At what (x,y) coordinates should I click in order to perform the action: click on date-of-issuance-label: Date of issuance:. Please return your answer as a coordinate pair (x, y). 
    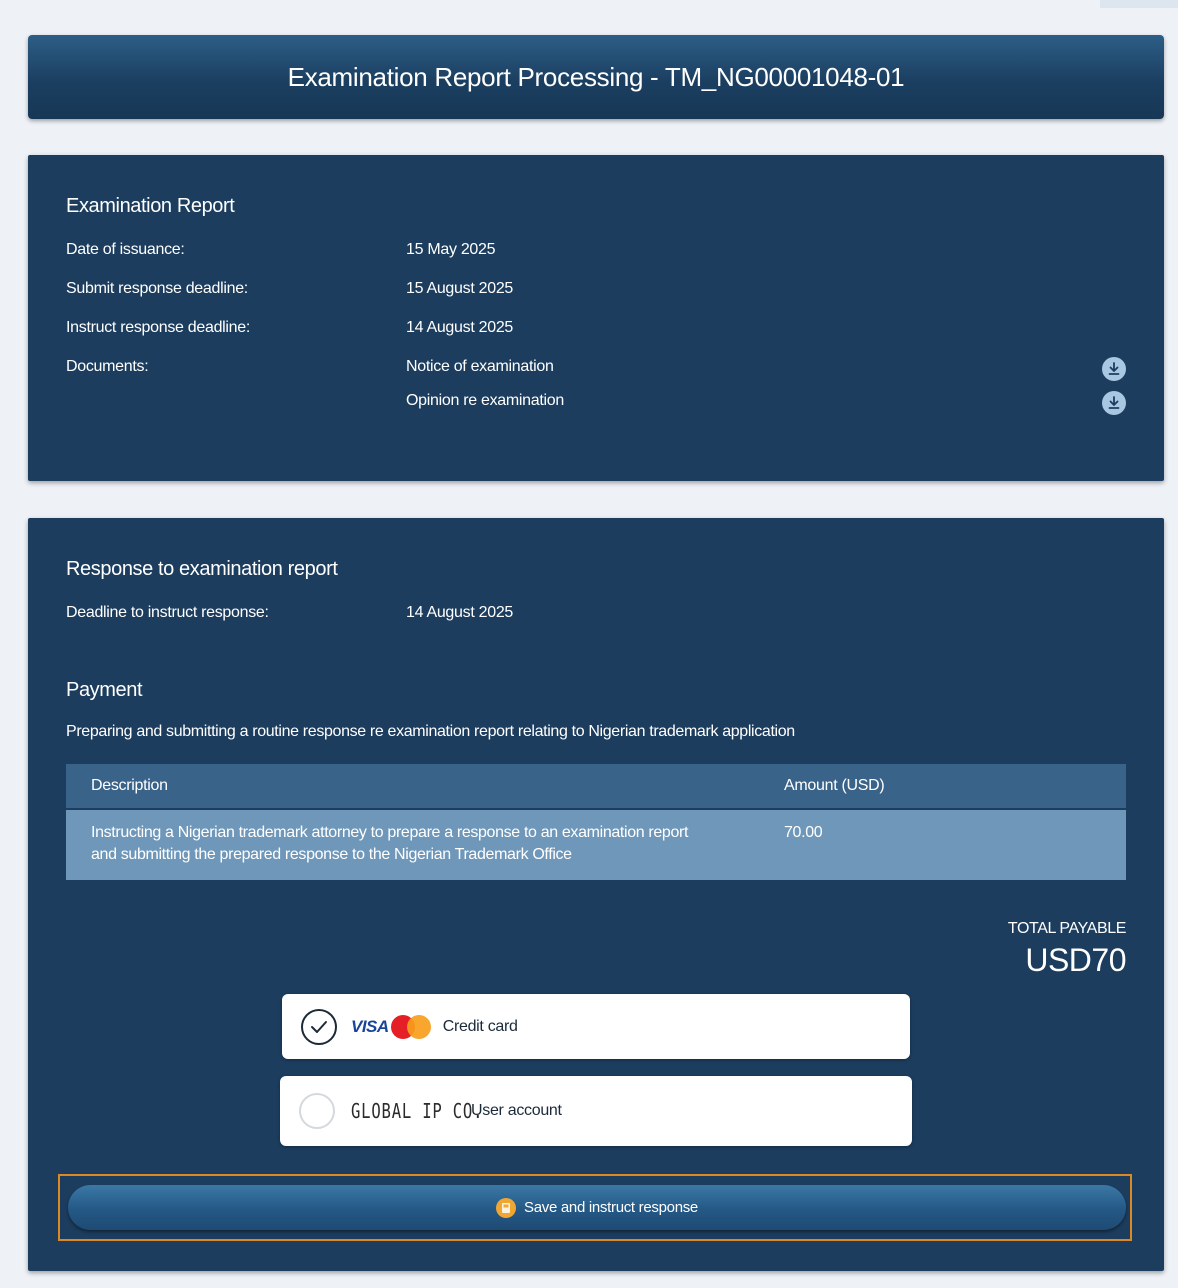
    Looking at the image, I should click on (125, 249).